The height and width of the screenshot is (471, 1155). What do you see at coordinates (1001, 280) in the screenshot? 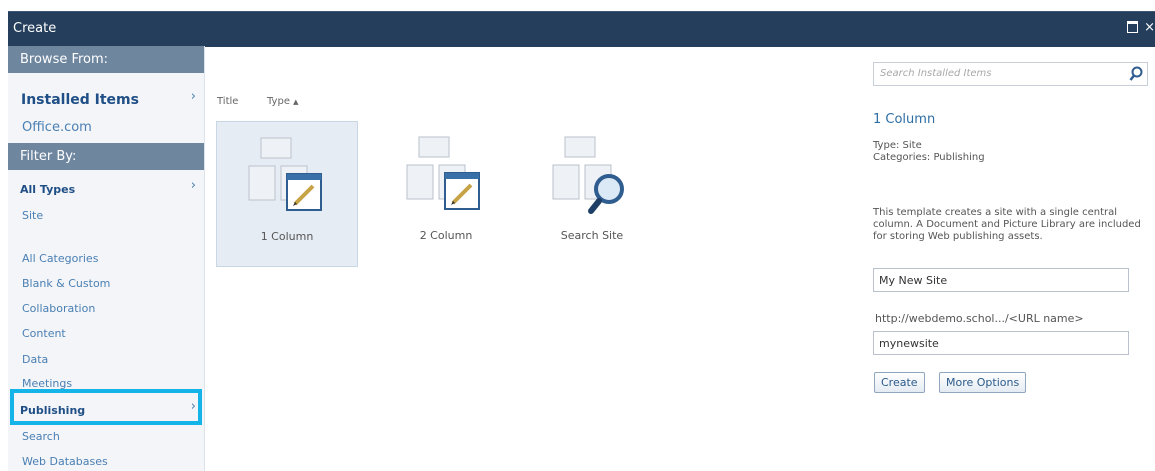
I see `site-title-field: My New Site` at bounding box center [1001, 280].